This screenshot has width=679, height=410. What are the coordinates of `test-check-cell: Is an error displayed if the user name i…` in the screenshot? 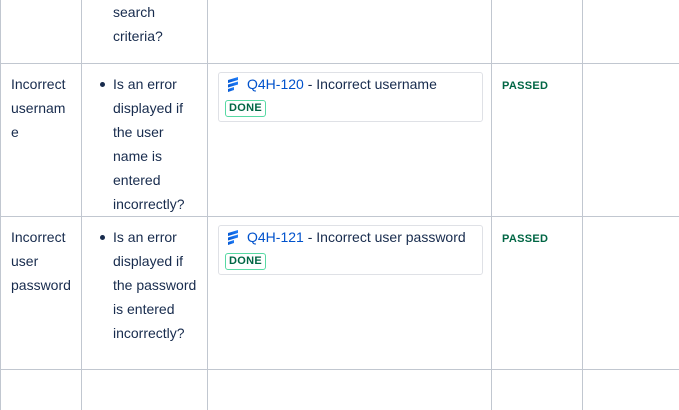 It's located at (144, 139).